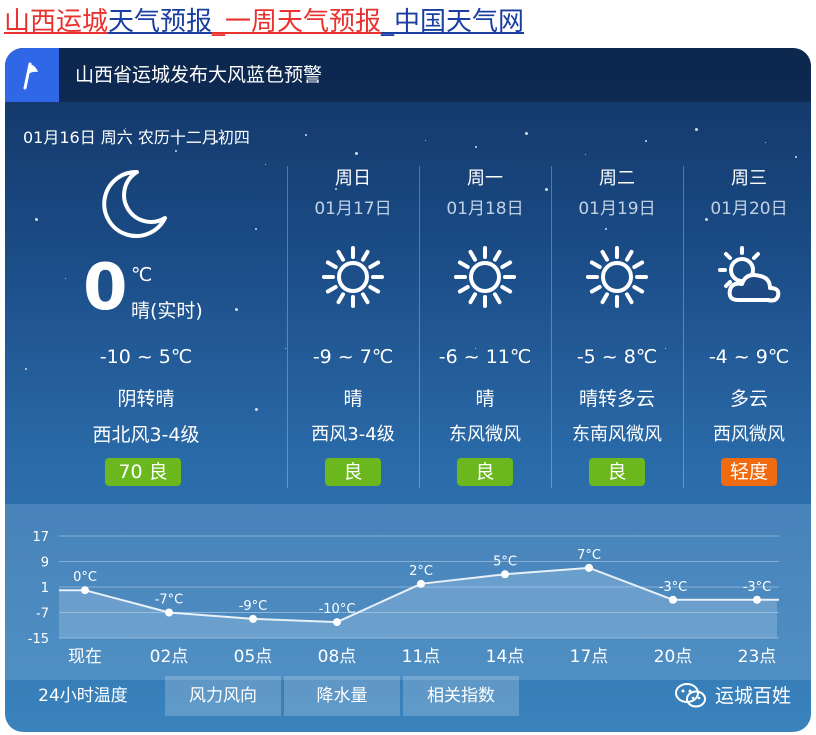 The width and height of the screenshot is (816, 735). I want to click on y-tick-label: 9, so click(45, 563).